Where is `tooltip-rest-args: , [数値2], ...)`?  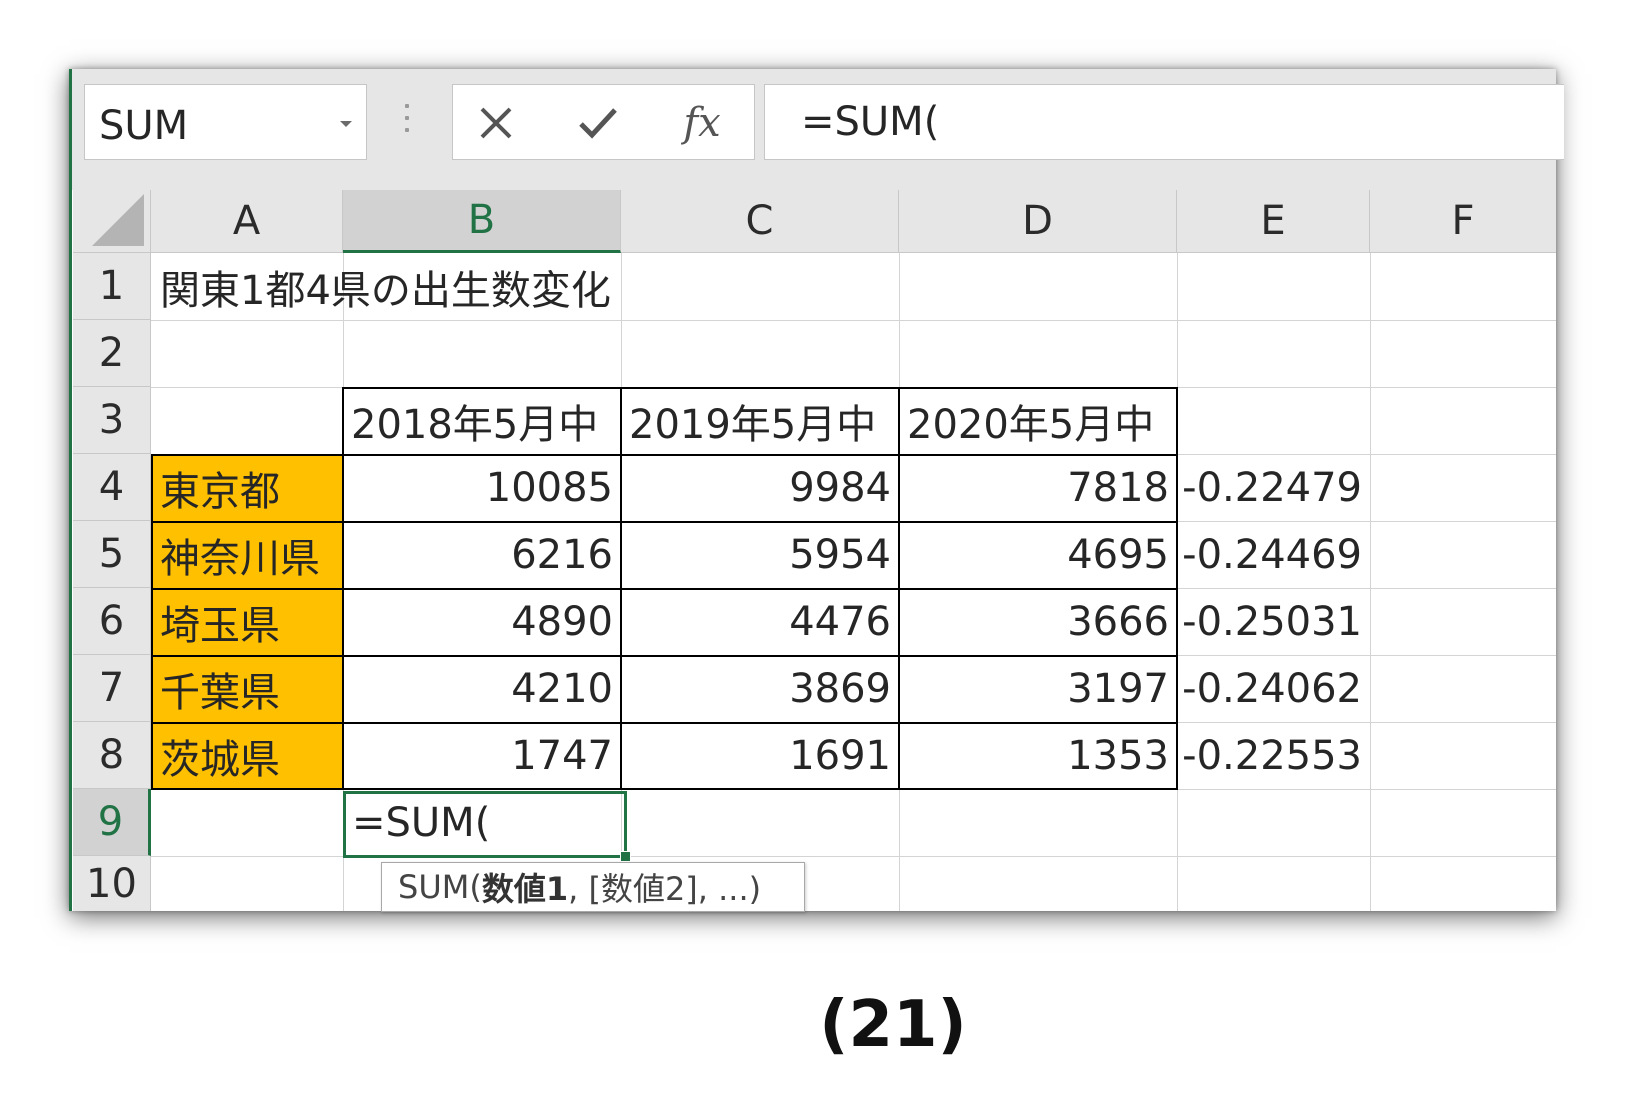 tooltip-rest-args: , [数値2], ...) is located at coordinates (665, 889).